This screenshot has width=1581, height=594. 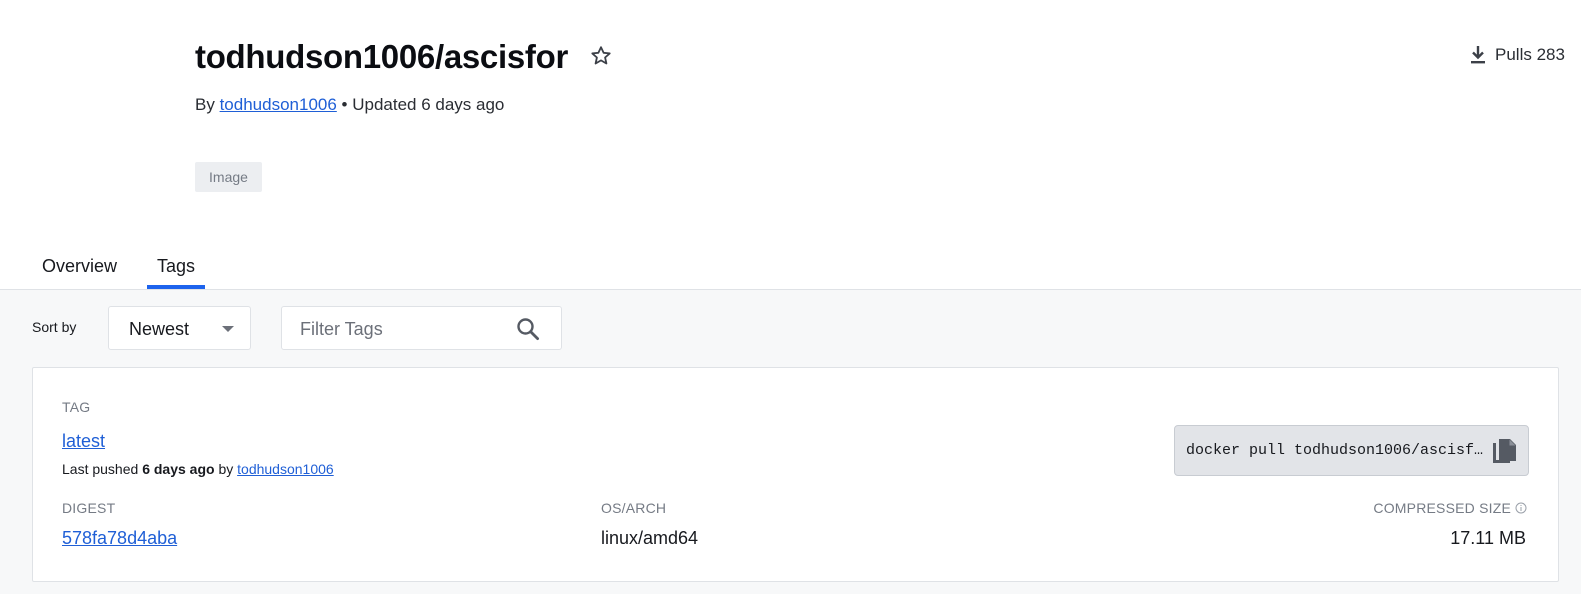 I want to click on tab-overview: Overview, so click(x=79, y=268).